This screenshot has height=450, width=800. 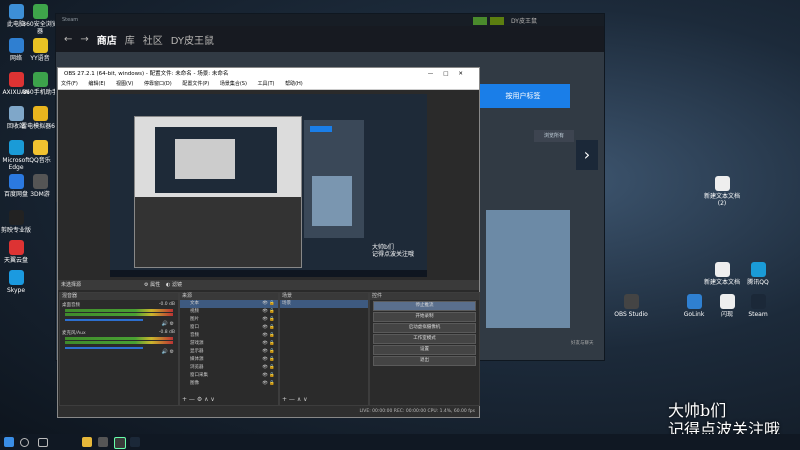 I want to click on desktop-icon: 天翼云盘, so click(x=18, y=252).